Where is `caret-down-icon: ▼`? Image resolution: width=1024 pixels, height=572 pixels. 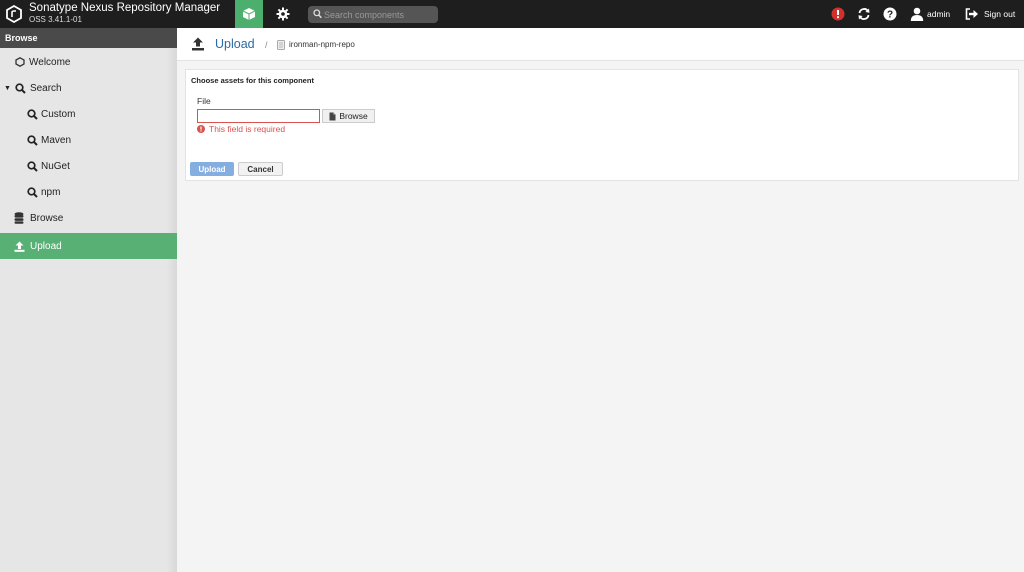 caret-down-icon: ▼ is located at coordinates (7, 88).